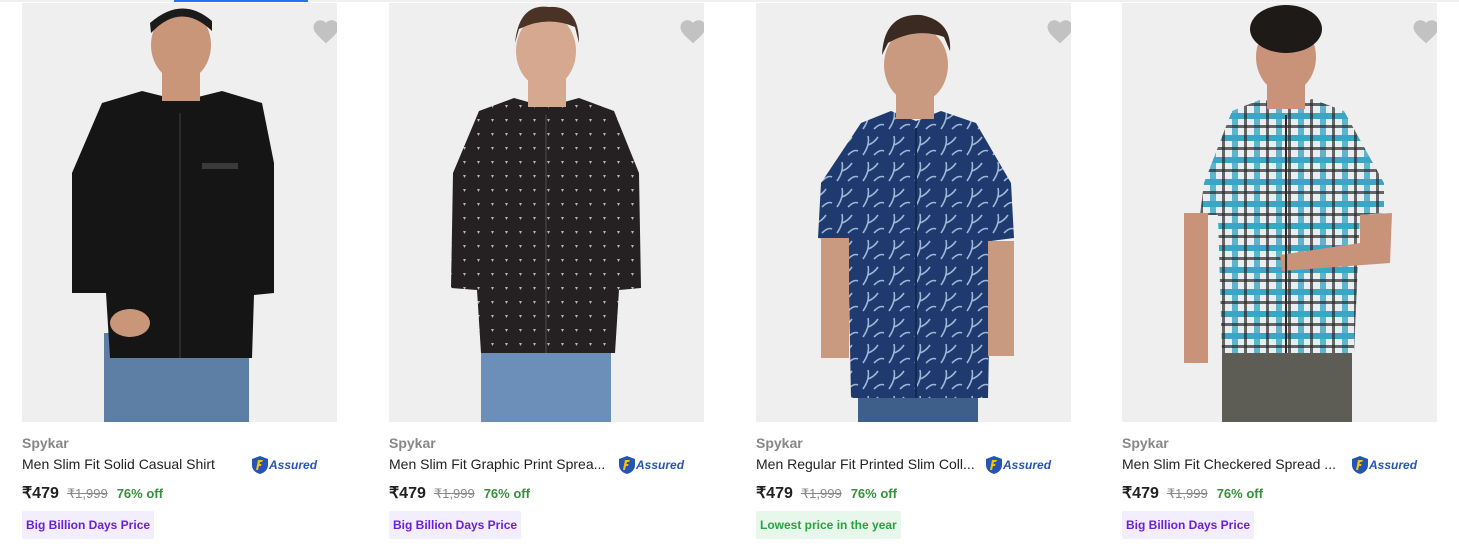 The height and width of the screenshot is (547, 1459). I want to click on offer-tag: Lowest price in the year, so click(828, 525).